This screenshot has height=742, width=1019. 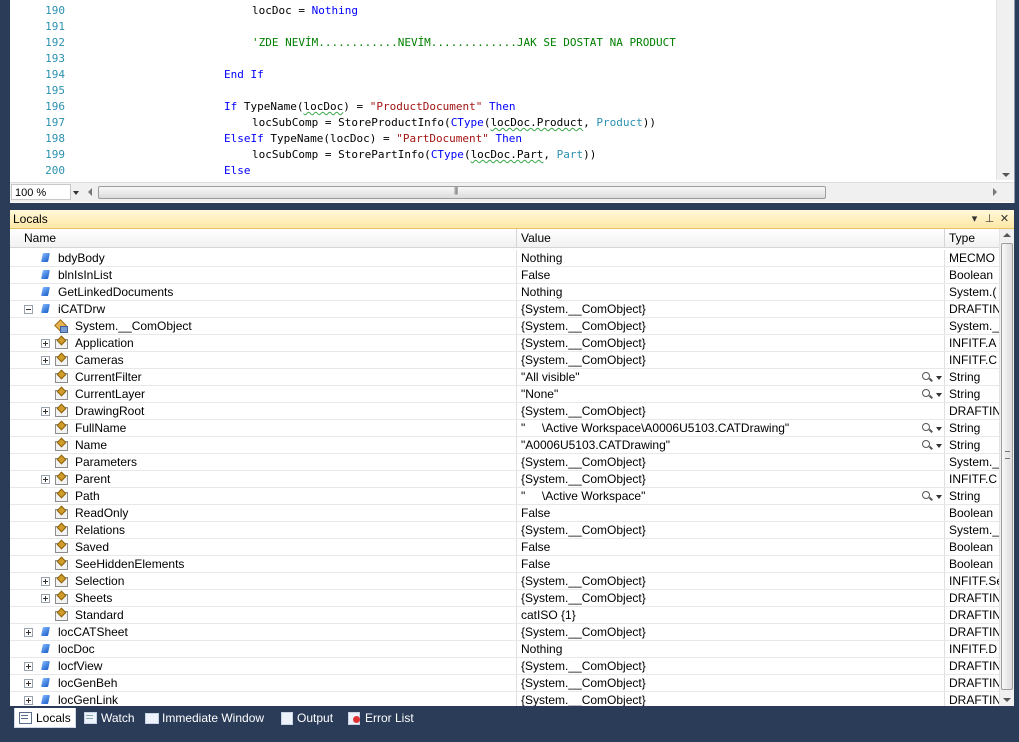 What do you see at coordinates (41, 192) in the screenshot?
I see `zoom-level-combo: 100 %` at bounding box center [41, 192].